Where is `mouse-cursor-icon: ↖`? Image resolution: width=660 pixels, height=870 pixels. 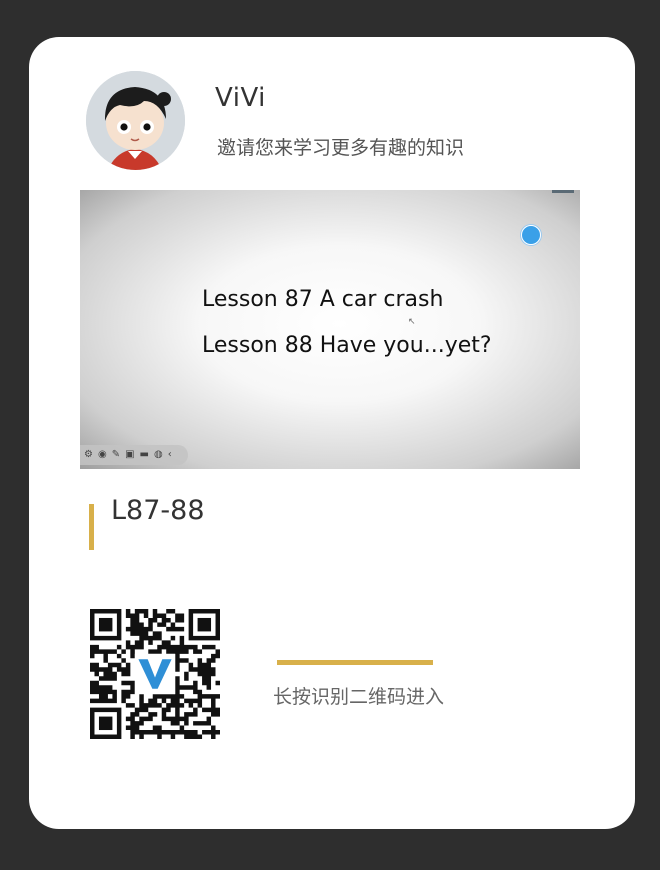 mouse-cursor-icon: ↖ is located at coordinates (412, 322).